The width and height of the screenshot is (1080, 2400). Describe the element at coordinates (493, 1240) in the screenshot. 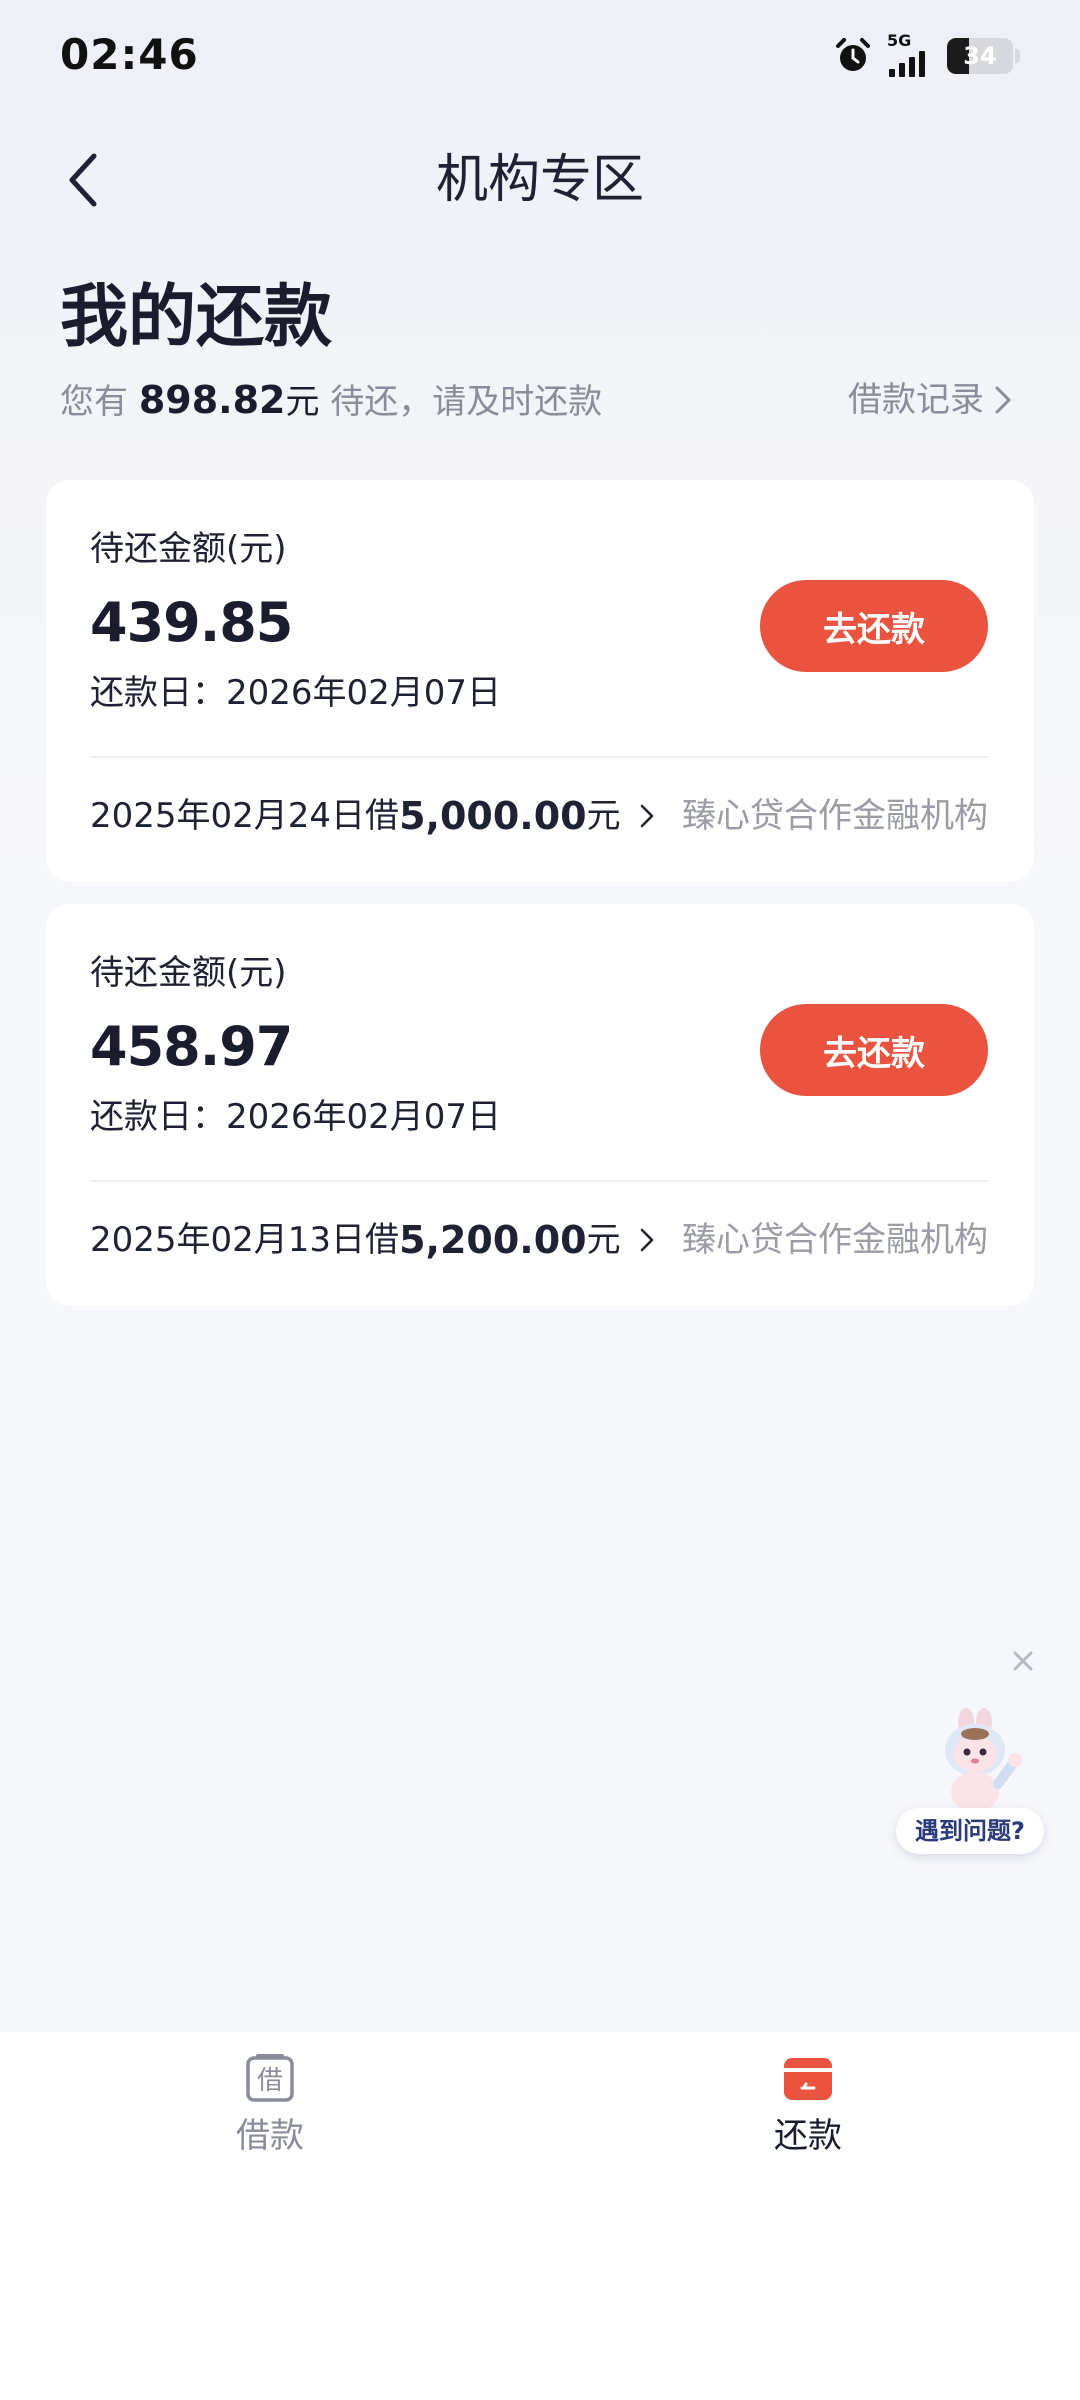

I see `loan-amount: 5,200.00` at that location.